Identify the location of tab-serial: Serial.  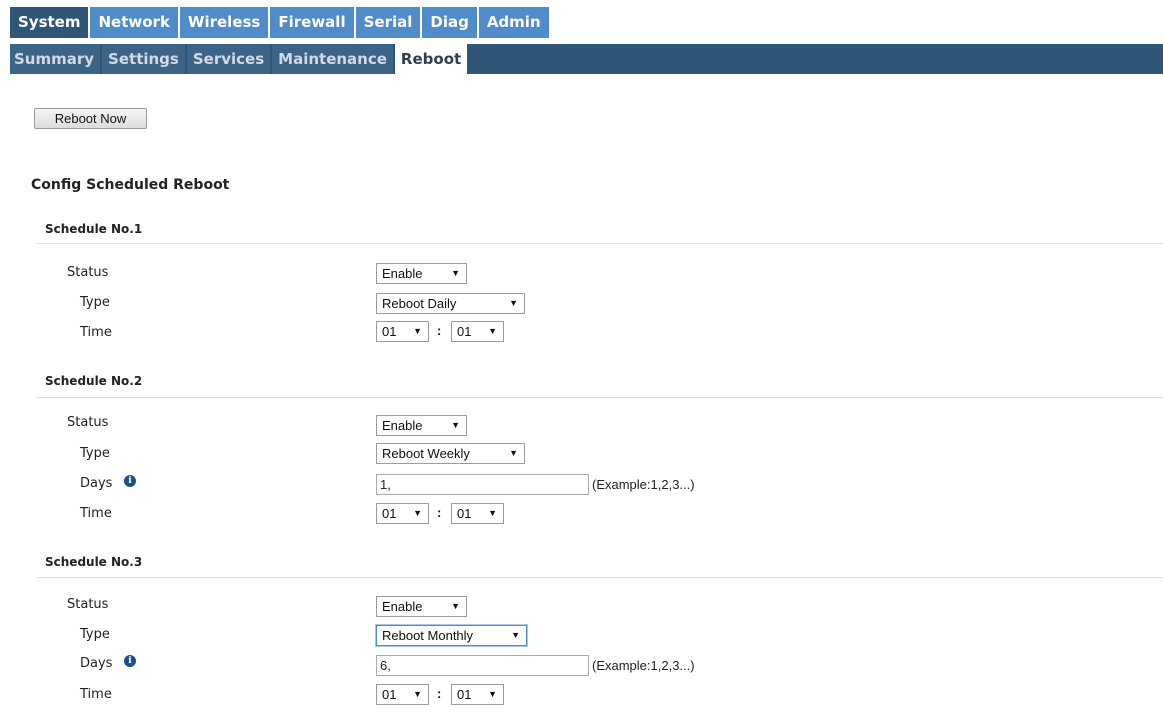
(388, 22).